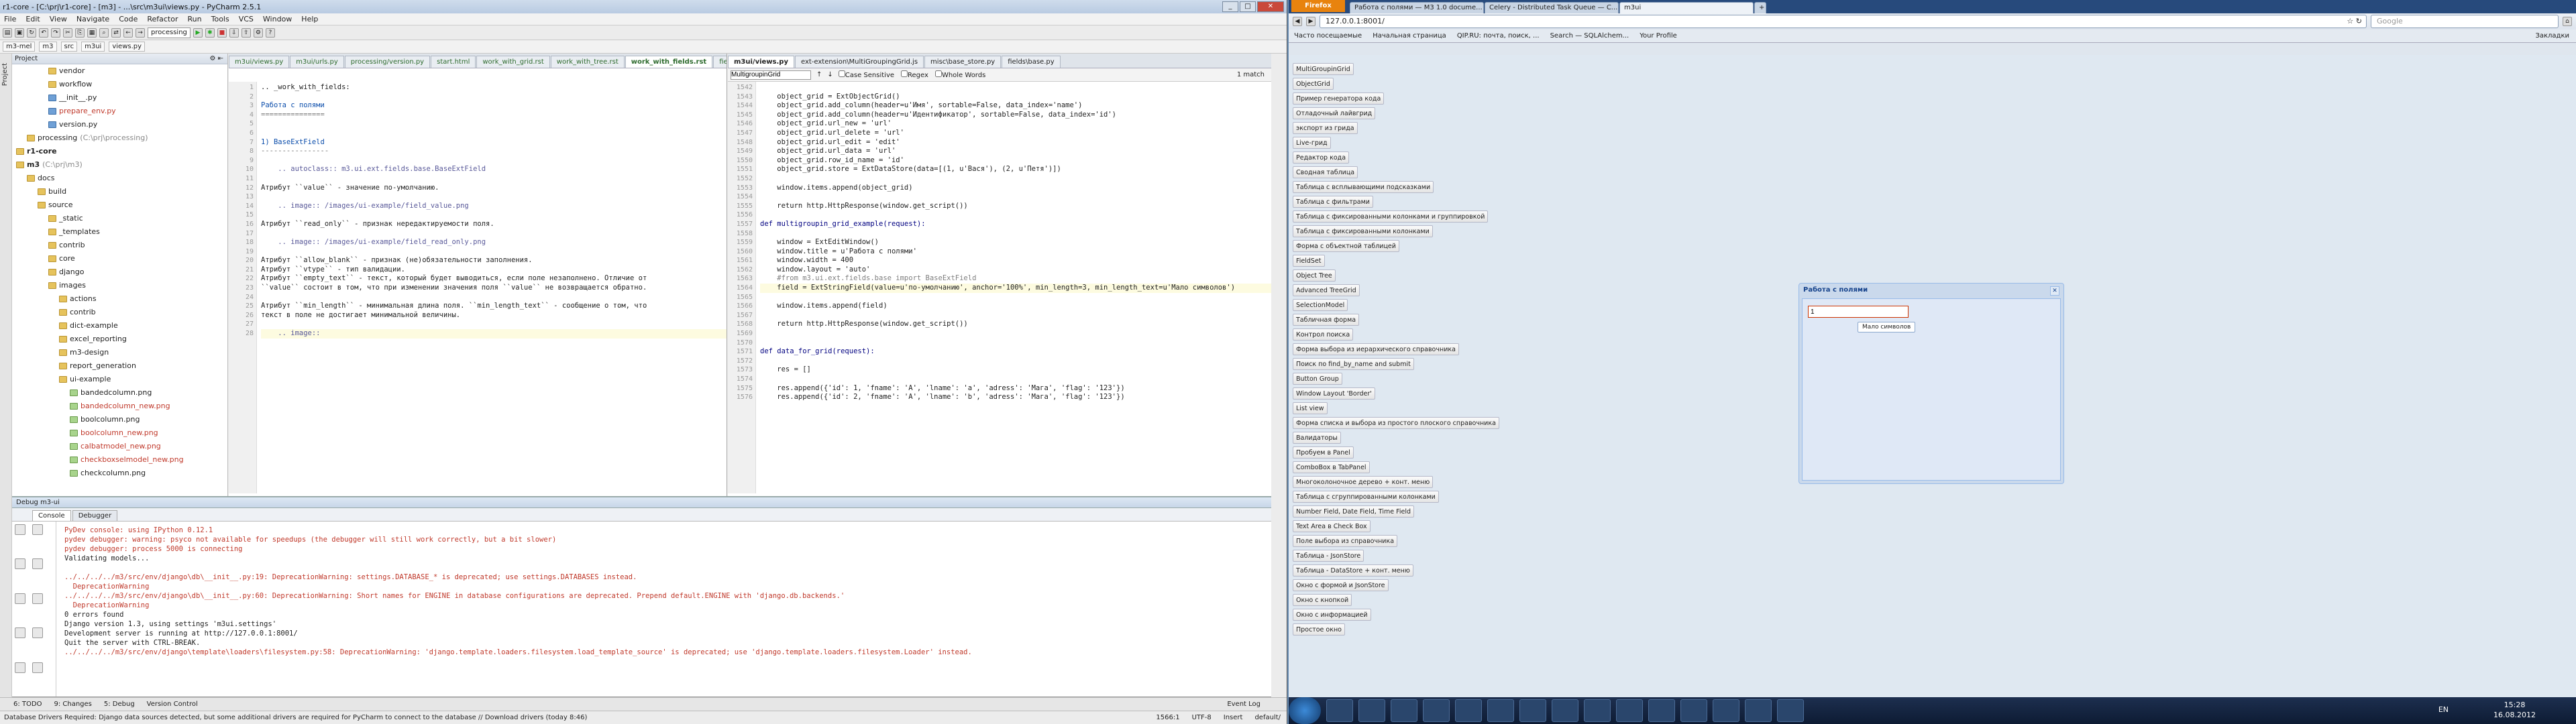  Describe the element at coordinates (2054, 291) in the screenshot. I see `close-icon: ✕` at that location.